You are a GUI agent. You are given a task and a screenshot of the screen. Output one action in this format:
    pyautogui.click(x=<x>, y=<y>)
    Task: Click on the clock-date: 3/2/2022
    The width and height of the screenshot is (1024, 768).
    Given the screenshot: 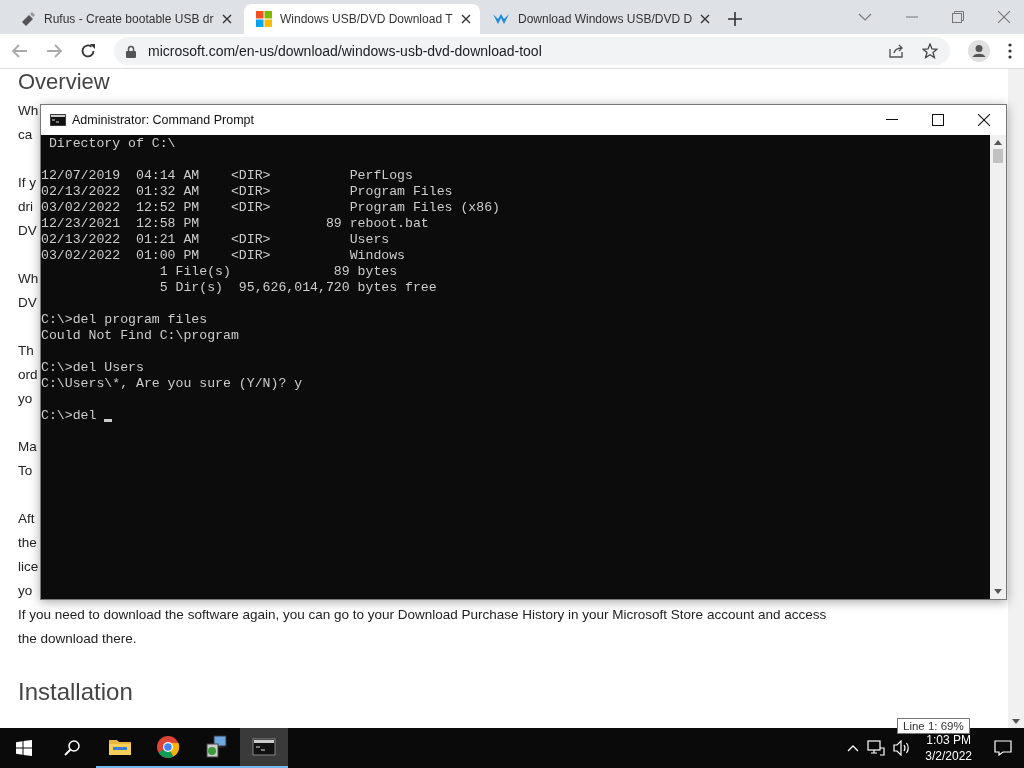 What is the action you would take?
    pyautogui.click(x=948, y=756)
    